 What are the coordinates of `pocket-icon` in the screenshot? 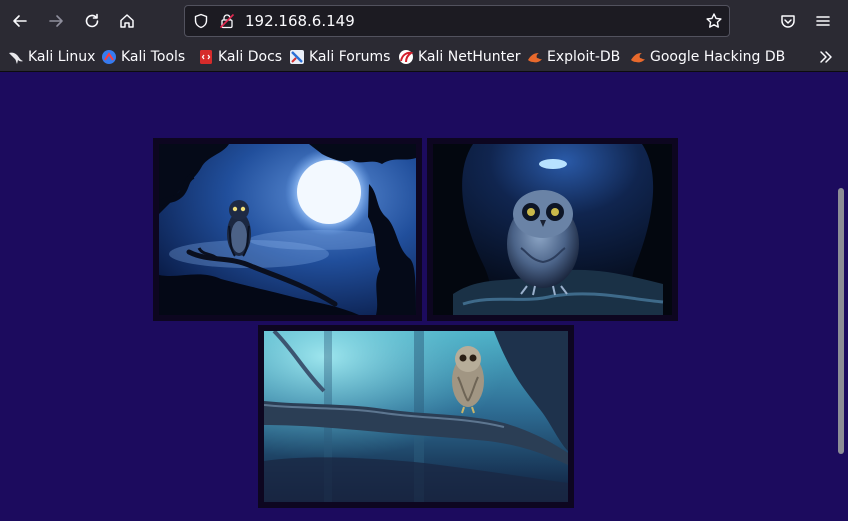 It's located at (788, 21).